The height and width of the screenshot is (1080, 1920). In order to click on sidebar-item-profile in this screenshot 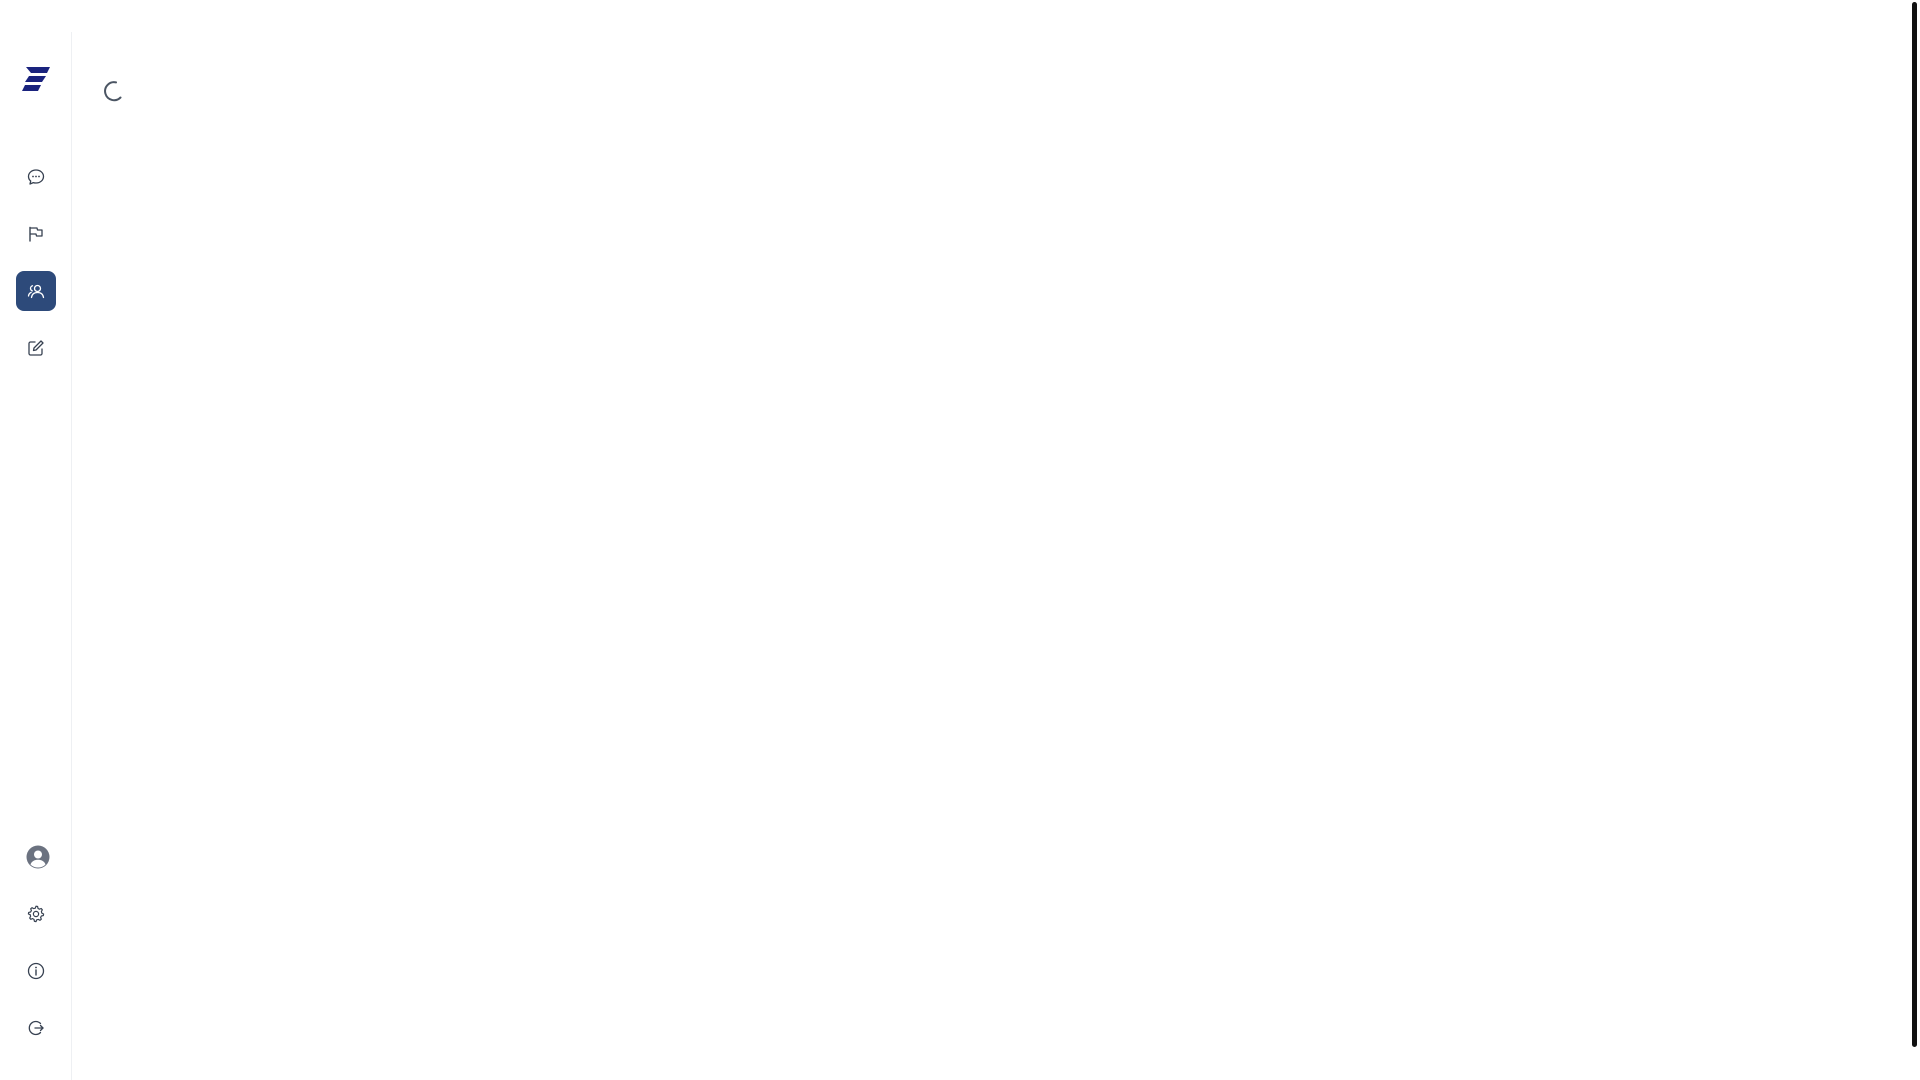, I will do `click(38, 857)`.